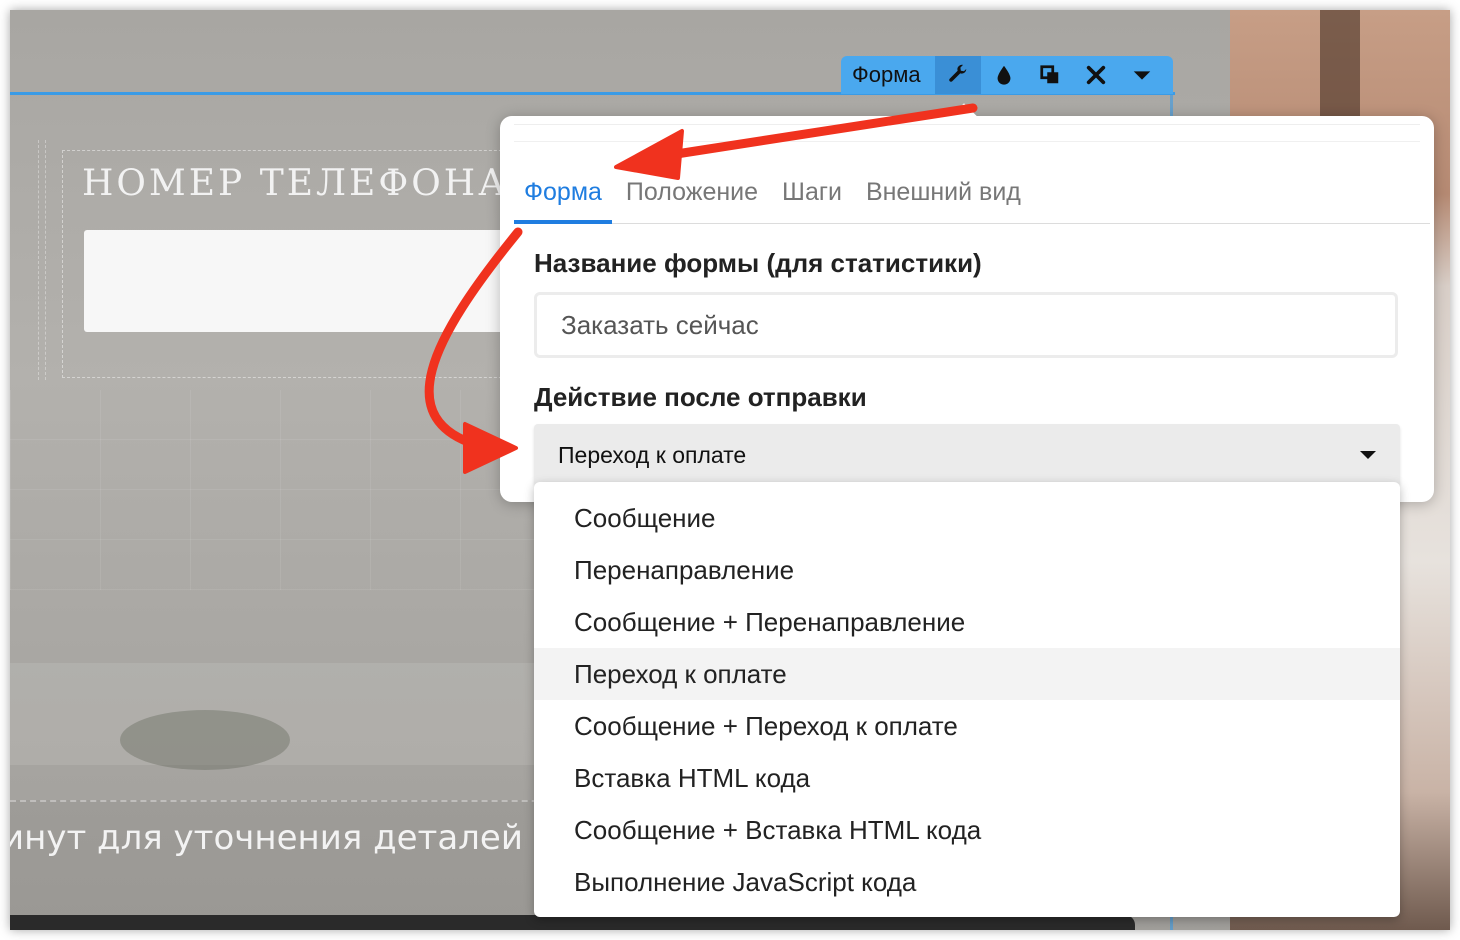 This screenshot has height=940, width=1460. Describe the element at coordinates (967, 830) in the screenshot. I see `option-message-insert-html: Сообщение + Вставка HTML кода` at that location.